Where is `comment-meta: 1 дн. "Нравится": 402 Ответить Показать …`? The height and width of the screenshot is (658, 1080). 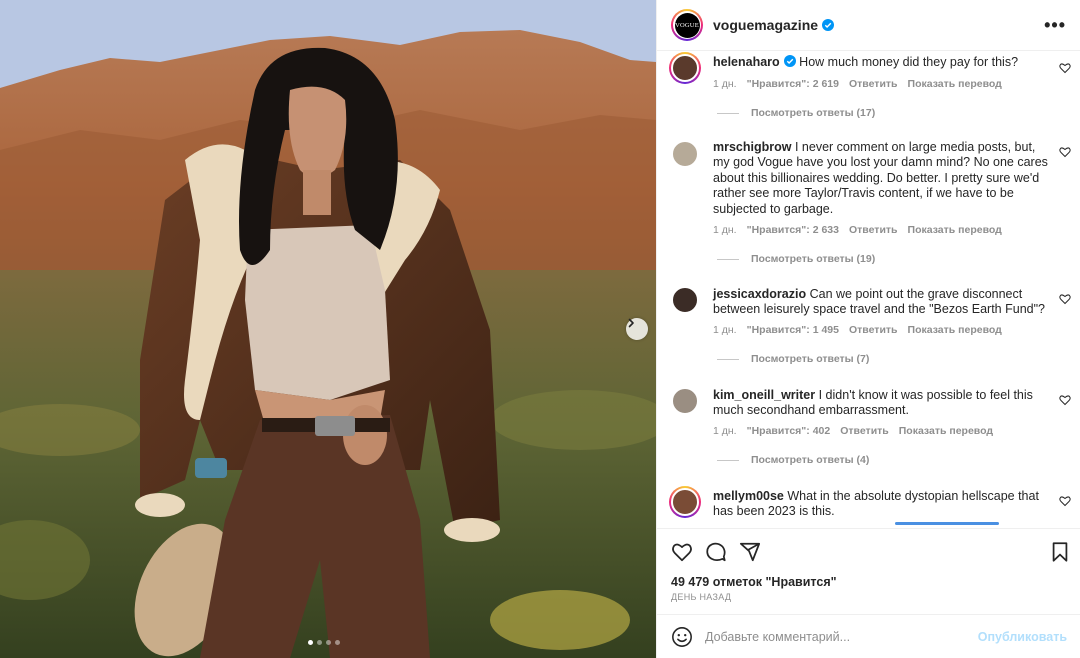 comment-meta: 1 дн. "Нравится": 402 Ответить Показать … is located at coordinates (853, 431).